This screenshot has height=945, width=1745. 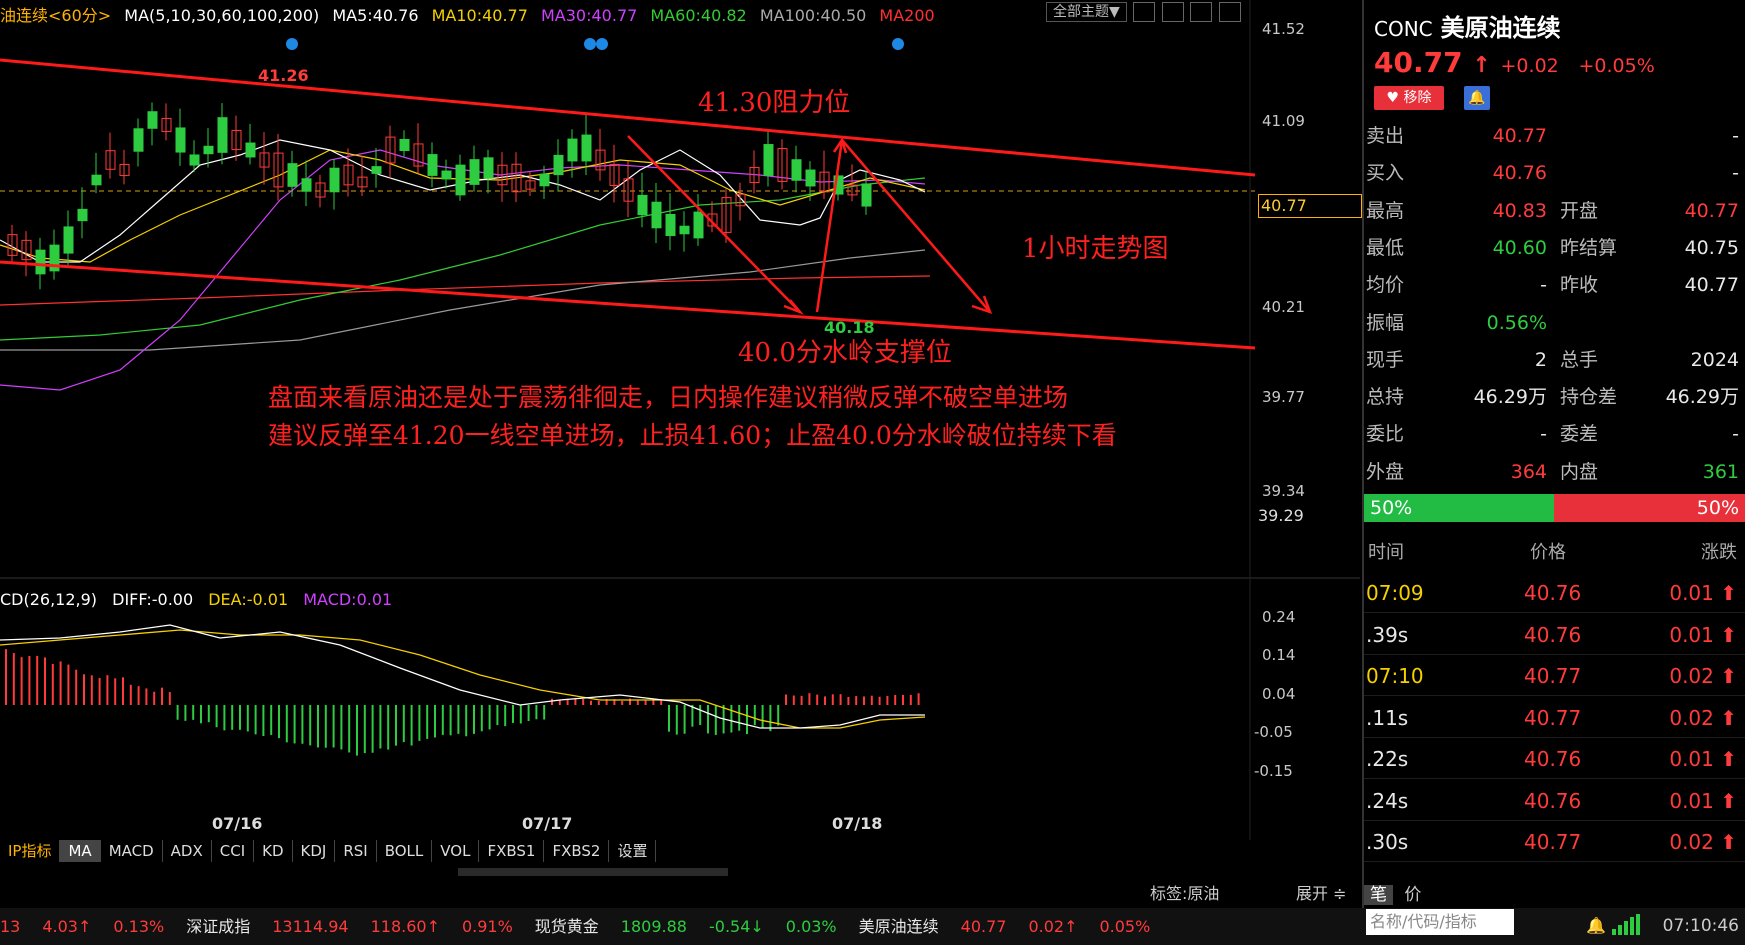 What do you see at coordinates (593, 872) in the screenshot?
I see `horizontal-scrollbar` at bounding box center [593, 872].